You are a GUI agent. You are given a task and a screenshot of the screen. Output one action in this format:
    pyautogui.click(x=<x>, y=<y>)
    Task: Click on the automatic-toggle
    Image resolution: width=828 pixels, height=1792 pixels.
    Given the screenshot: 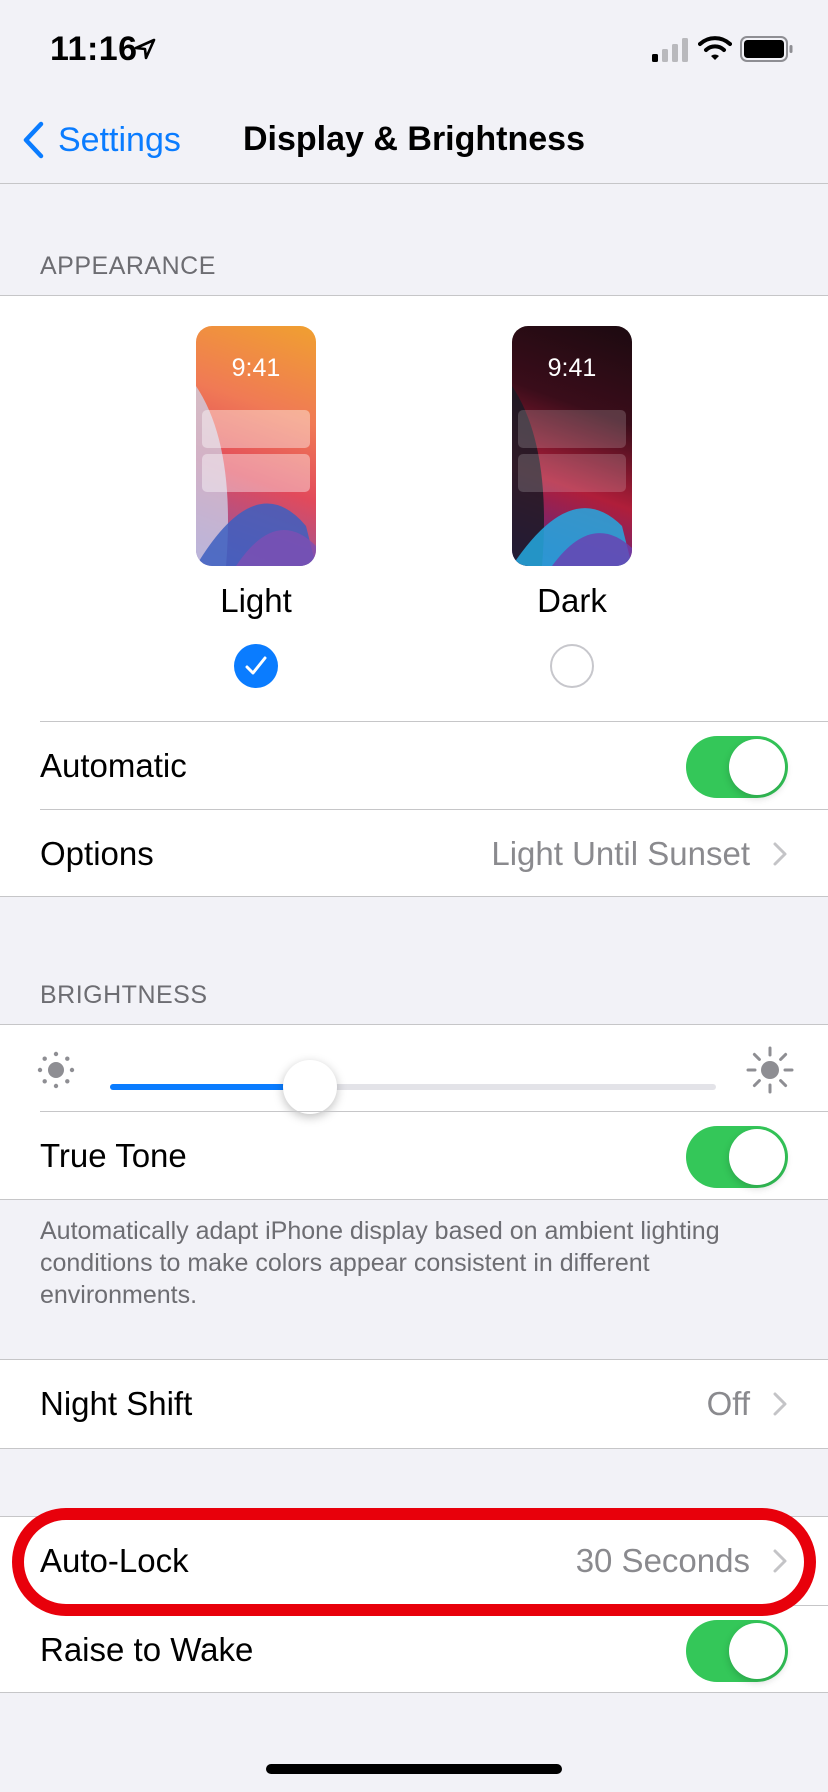 What is the action you would take?
    pyautogui.click(x=737, y=767)
    